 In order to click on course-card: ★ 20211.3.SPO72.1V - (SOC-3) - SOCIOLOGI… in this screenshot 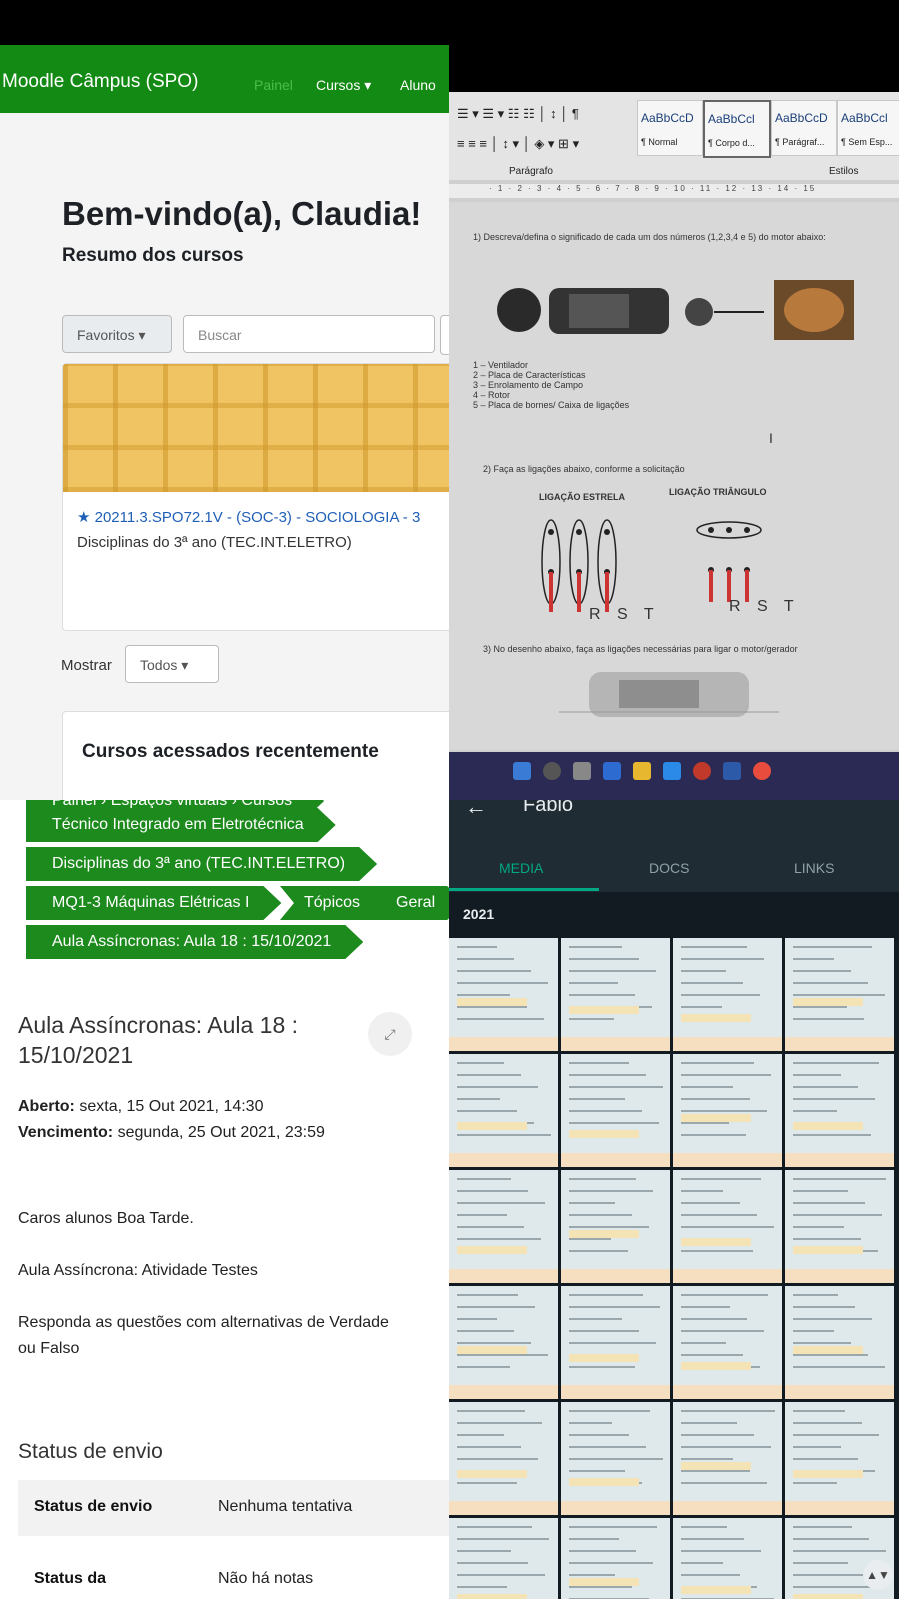, I will do `click(255, 497)`.